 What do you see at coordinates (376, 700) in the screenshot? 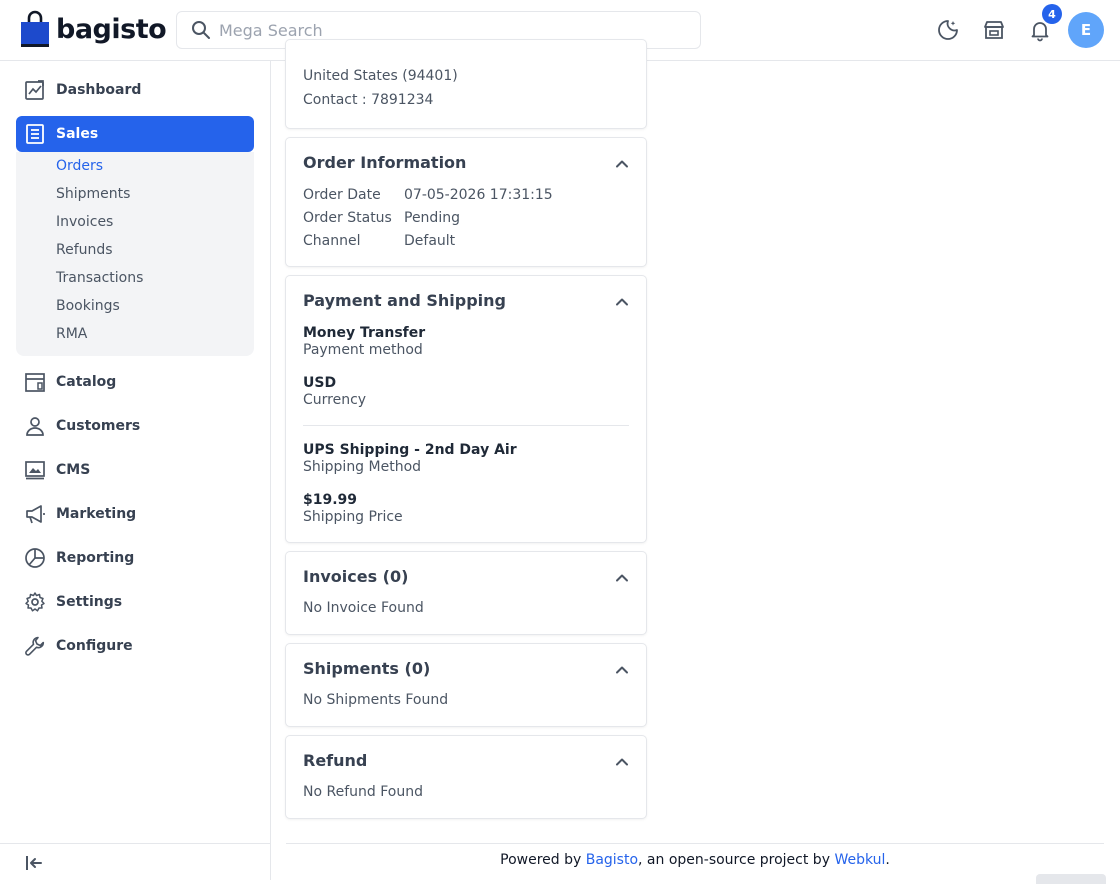
I see `shipments-empty-text: No Shipments Found` at bounding box center [376, 700].